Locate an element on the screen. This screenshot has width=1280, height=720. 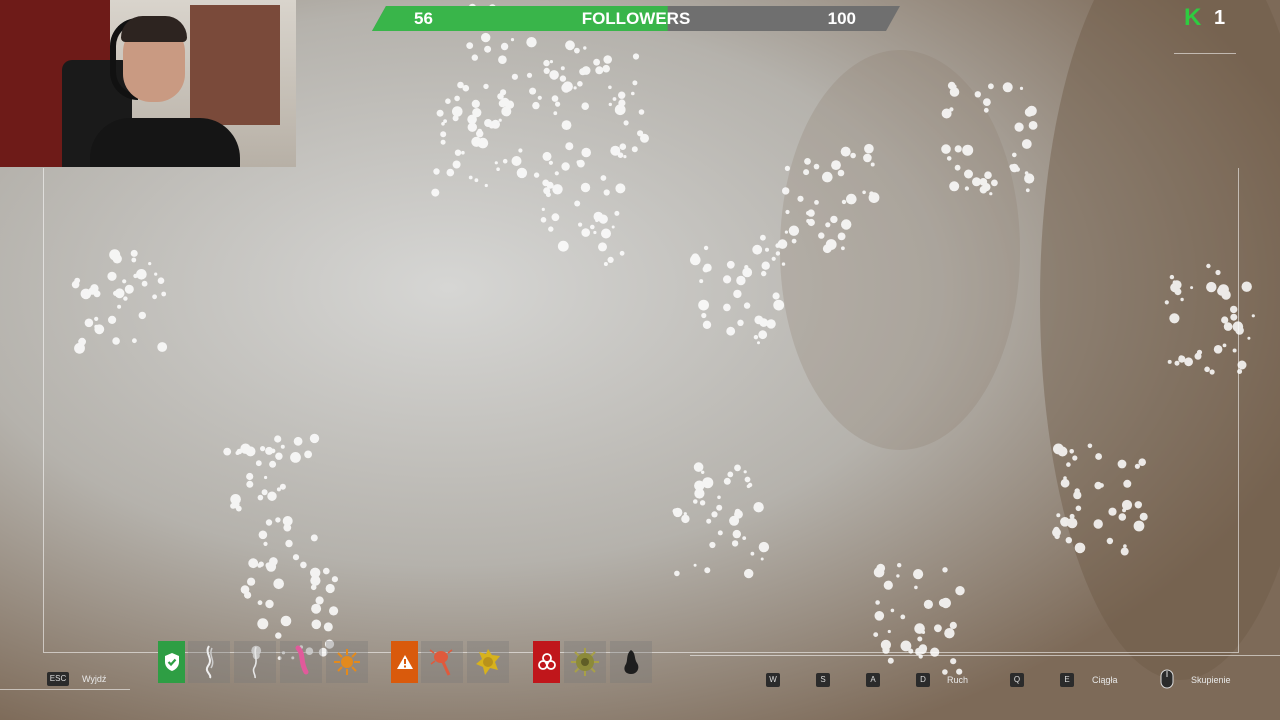
pink-flagellum-icon is located at coordinates (302, 660).